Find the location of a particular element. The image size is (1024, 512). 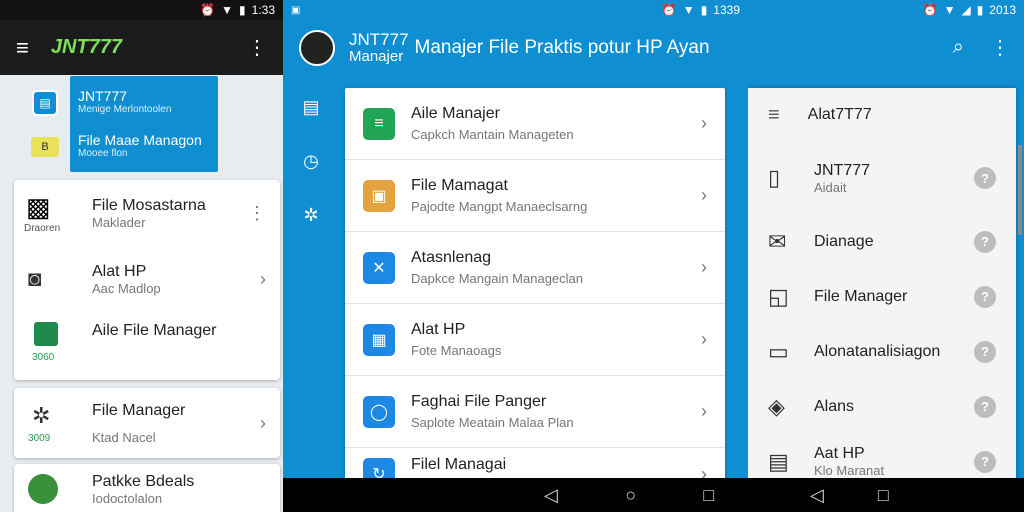

clock: 1:33 is located at coordinates (263, 10).